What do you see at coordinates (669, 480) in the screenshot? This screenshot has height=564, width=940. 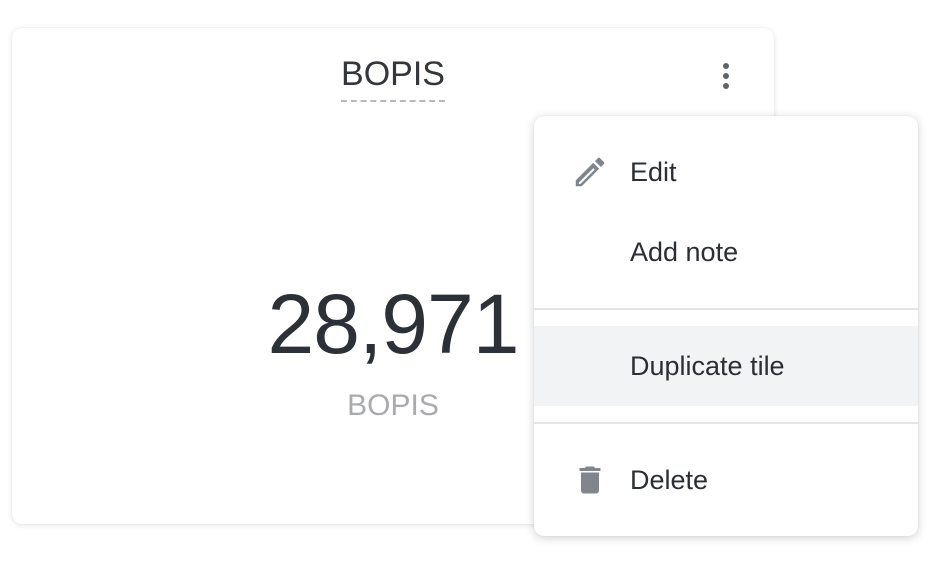 I see `menu-item-label: Delete` at bounding box center [669, 480].